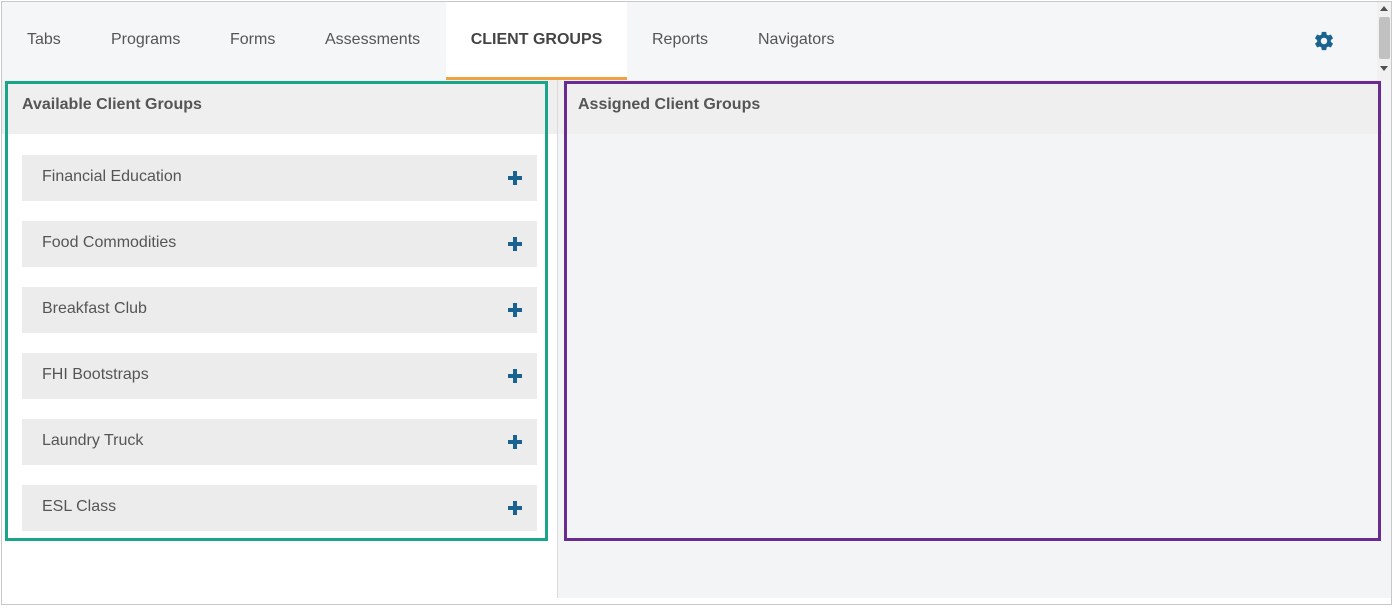  What do you see at coordinates (372, 41) in the screenshot?
I see `tab-assessments: Assessments` at bounding box center [372, 41].